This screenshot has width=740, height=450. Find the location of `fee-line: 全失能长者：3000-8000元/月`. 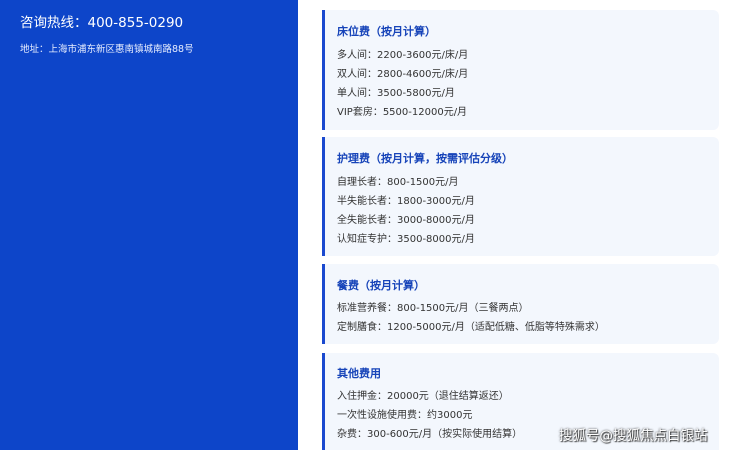

fee-line: 全失能长者：3000-8000元/月 is located at coordinates (406, 220).